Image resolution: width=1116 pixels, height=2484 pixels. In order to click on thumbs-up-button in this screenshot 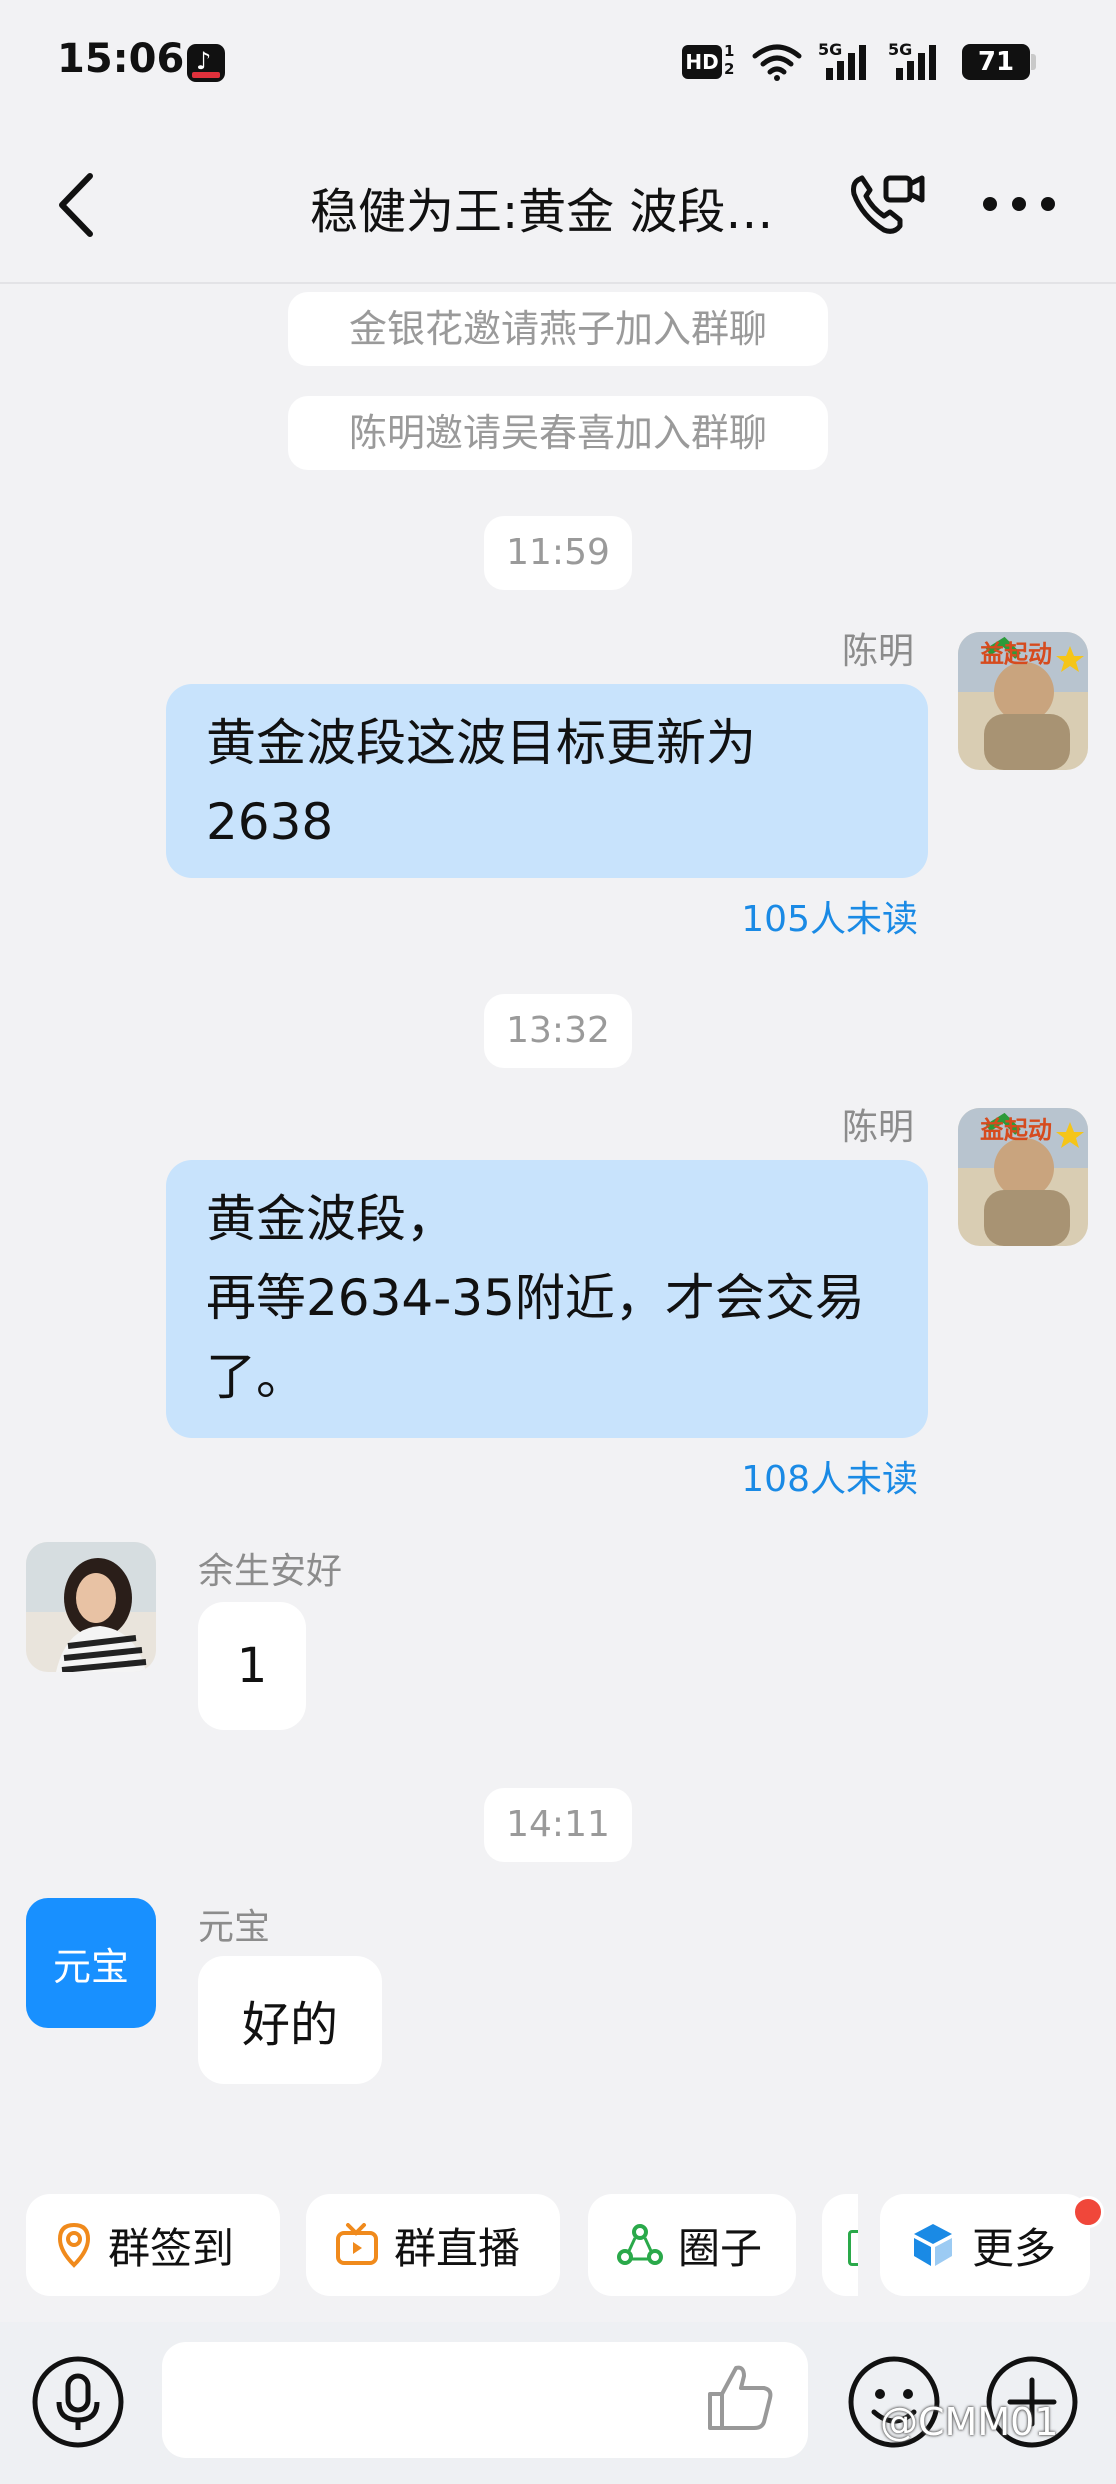, I will do `click(740, 2397)`.